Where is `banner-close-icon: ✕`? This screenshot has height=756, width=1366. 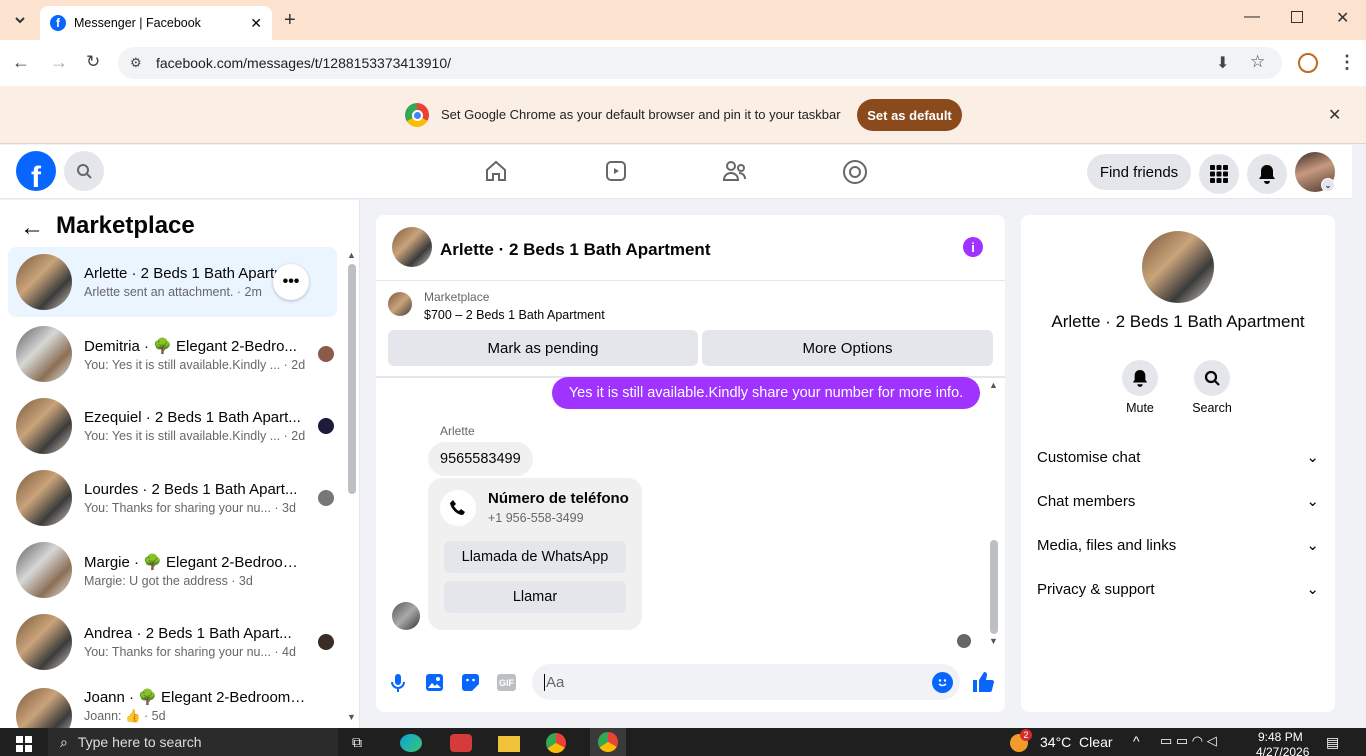
banner-close-icon: ✕ is located at coordinates (1334, 115).